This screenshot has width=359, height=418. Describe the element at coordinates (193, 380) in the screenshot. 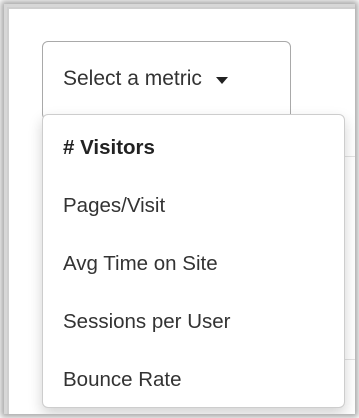

I see `menu-item-bounce-rate: Bounce Rate` at that location.